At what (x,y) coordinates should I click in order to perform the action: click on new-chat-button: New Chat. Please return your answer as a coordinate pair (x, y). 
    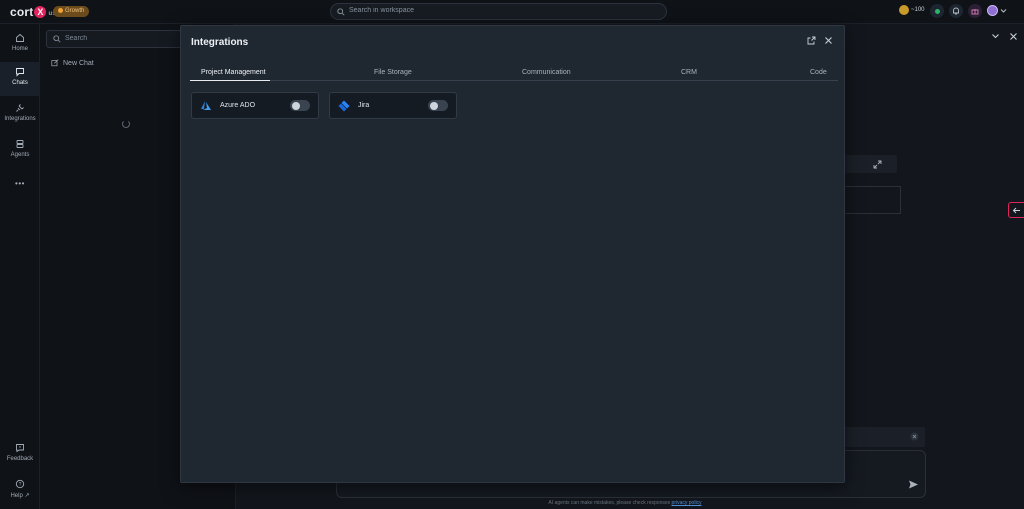
    Looking at the image, I should click on (72, 63).